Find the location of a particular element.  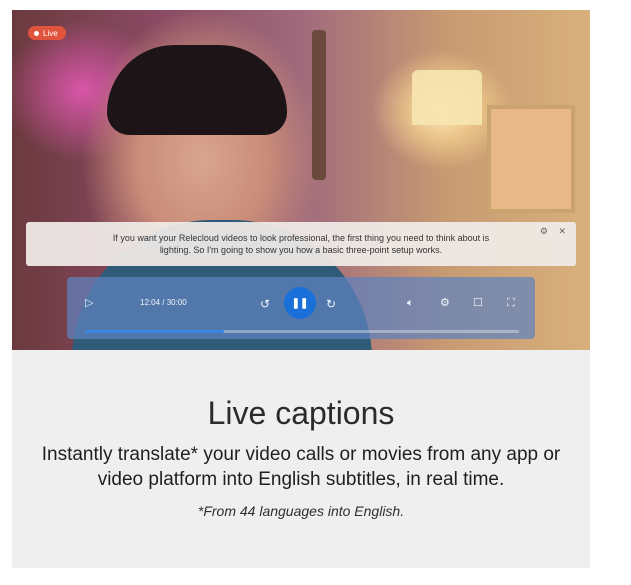

caption-settings-icon: ⚙ is located at coordinates (544, 231).